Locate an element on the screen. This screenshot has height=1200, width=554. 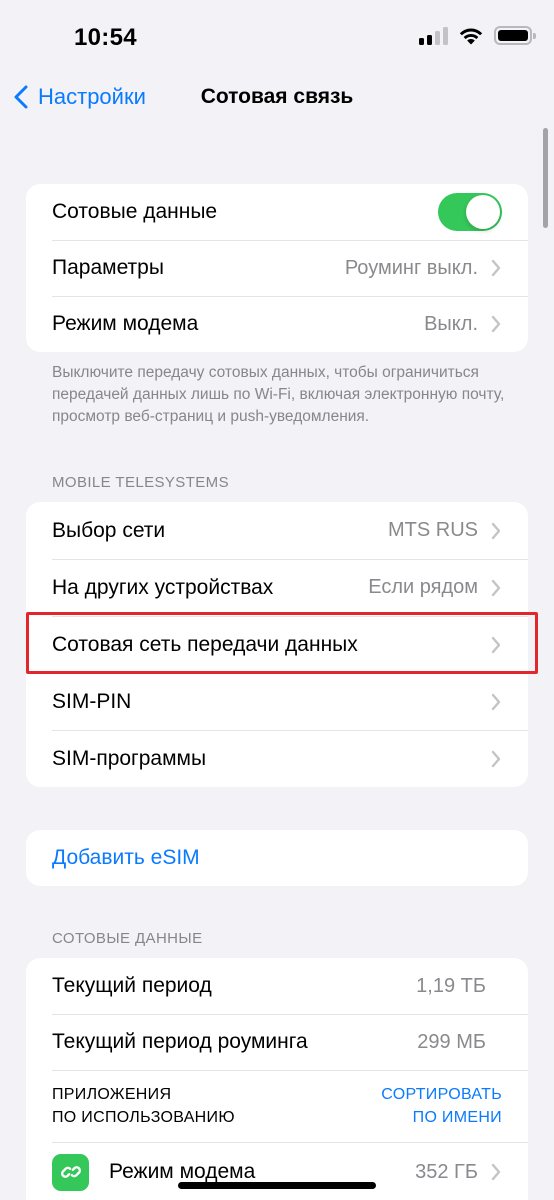
params-value: Роуминг выкл. is located at coordinates (411, 267).